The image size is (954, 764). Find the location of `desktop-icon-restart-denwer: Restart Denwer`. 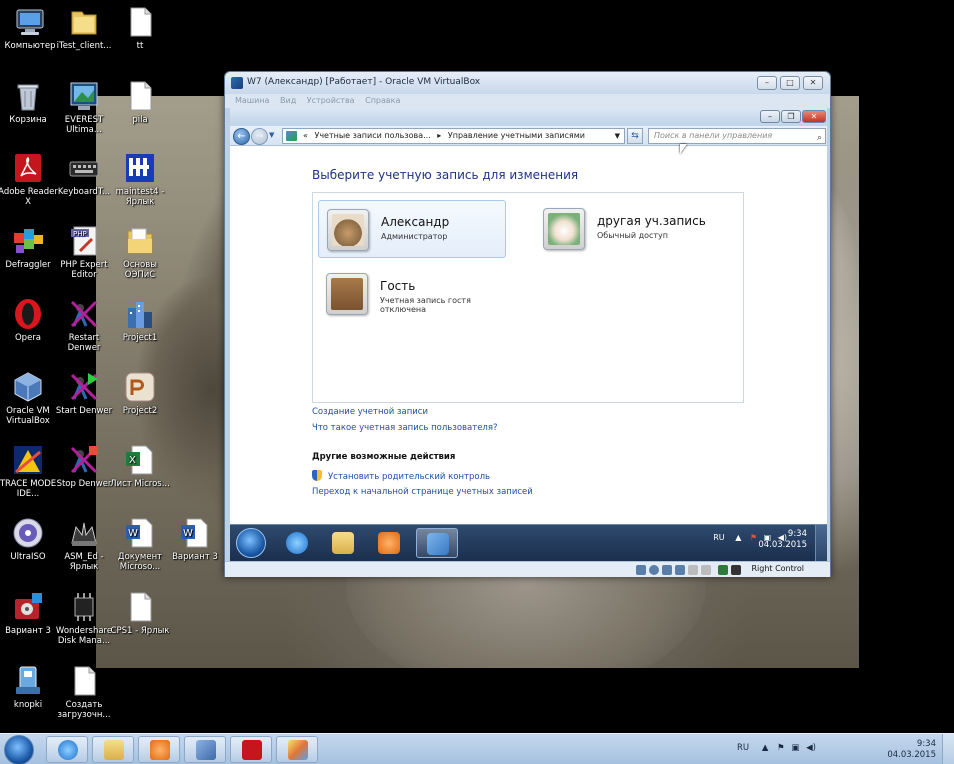

desktop-icon-restart-denwer: Restart Denwer is located at coordinates (84, 325).